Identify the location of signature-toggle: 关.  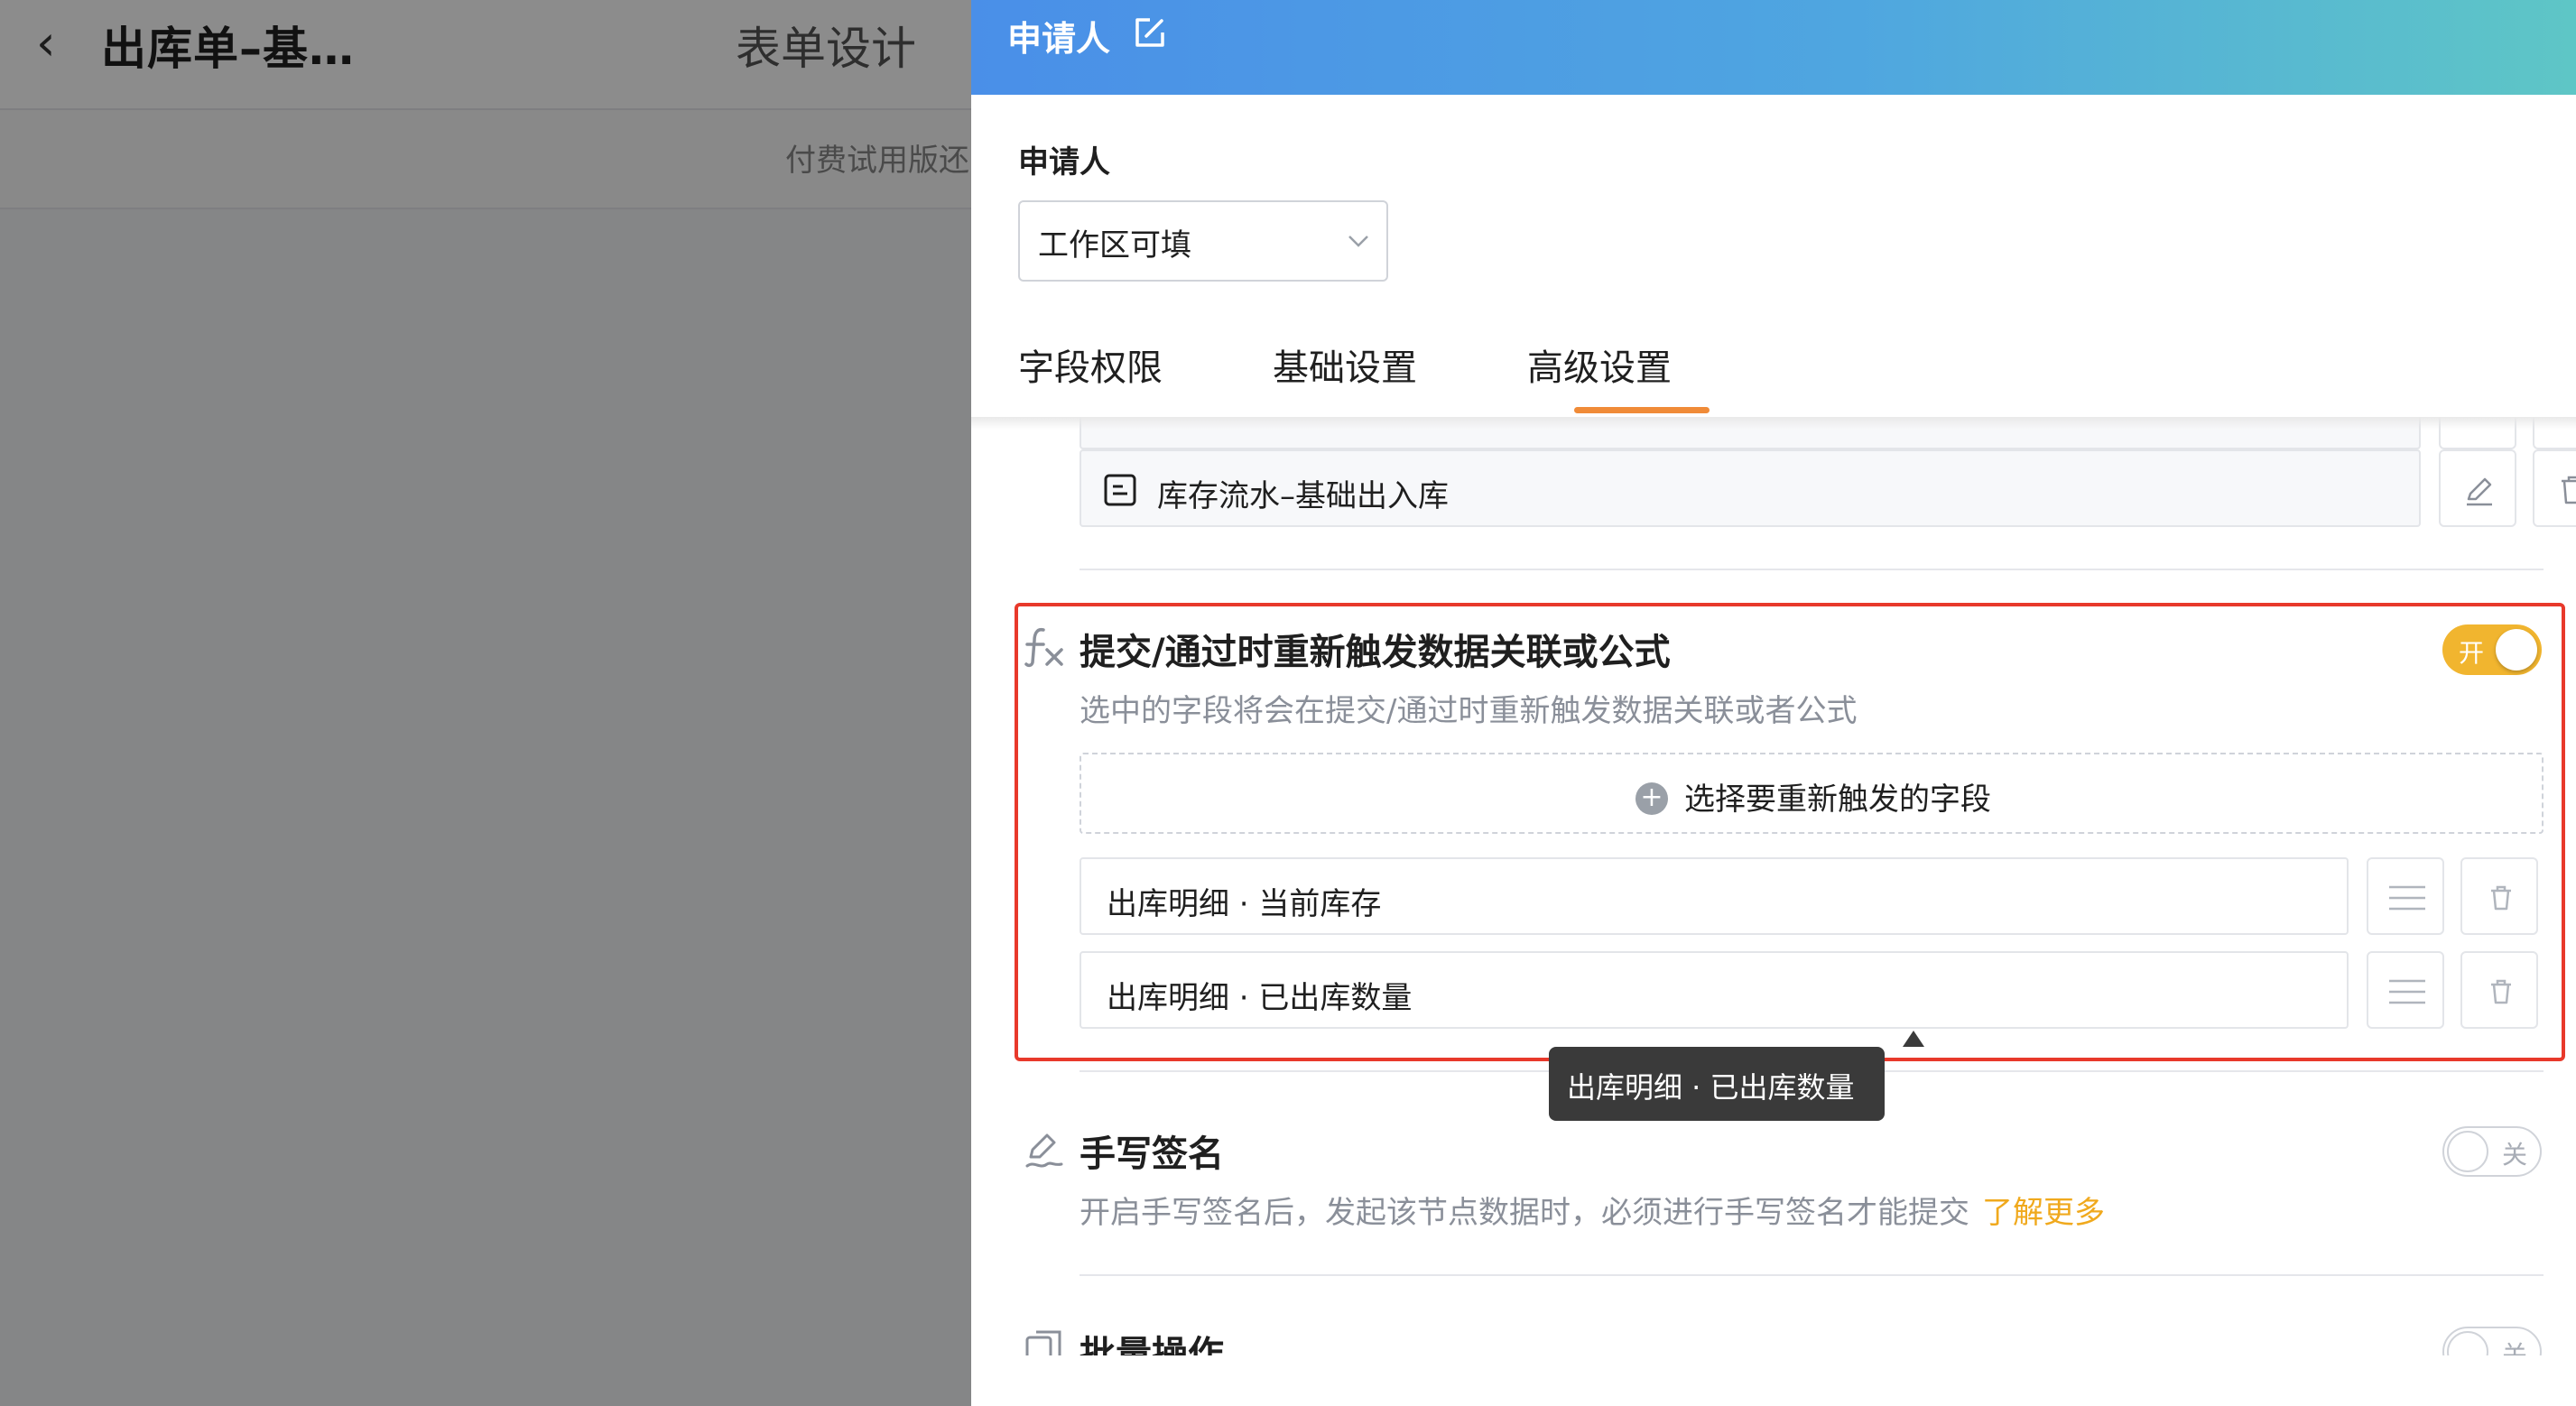
(2492, 1151).